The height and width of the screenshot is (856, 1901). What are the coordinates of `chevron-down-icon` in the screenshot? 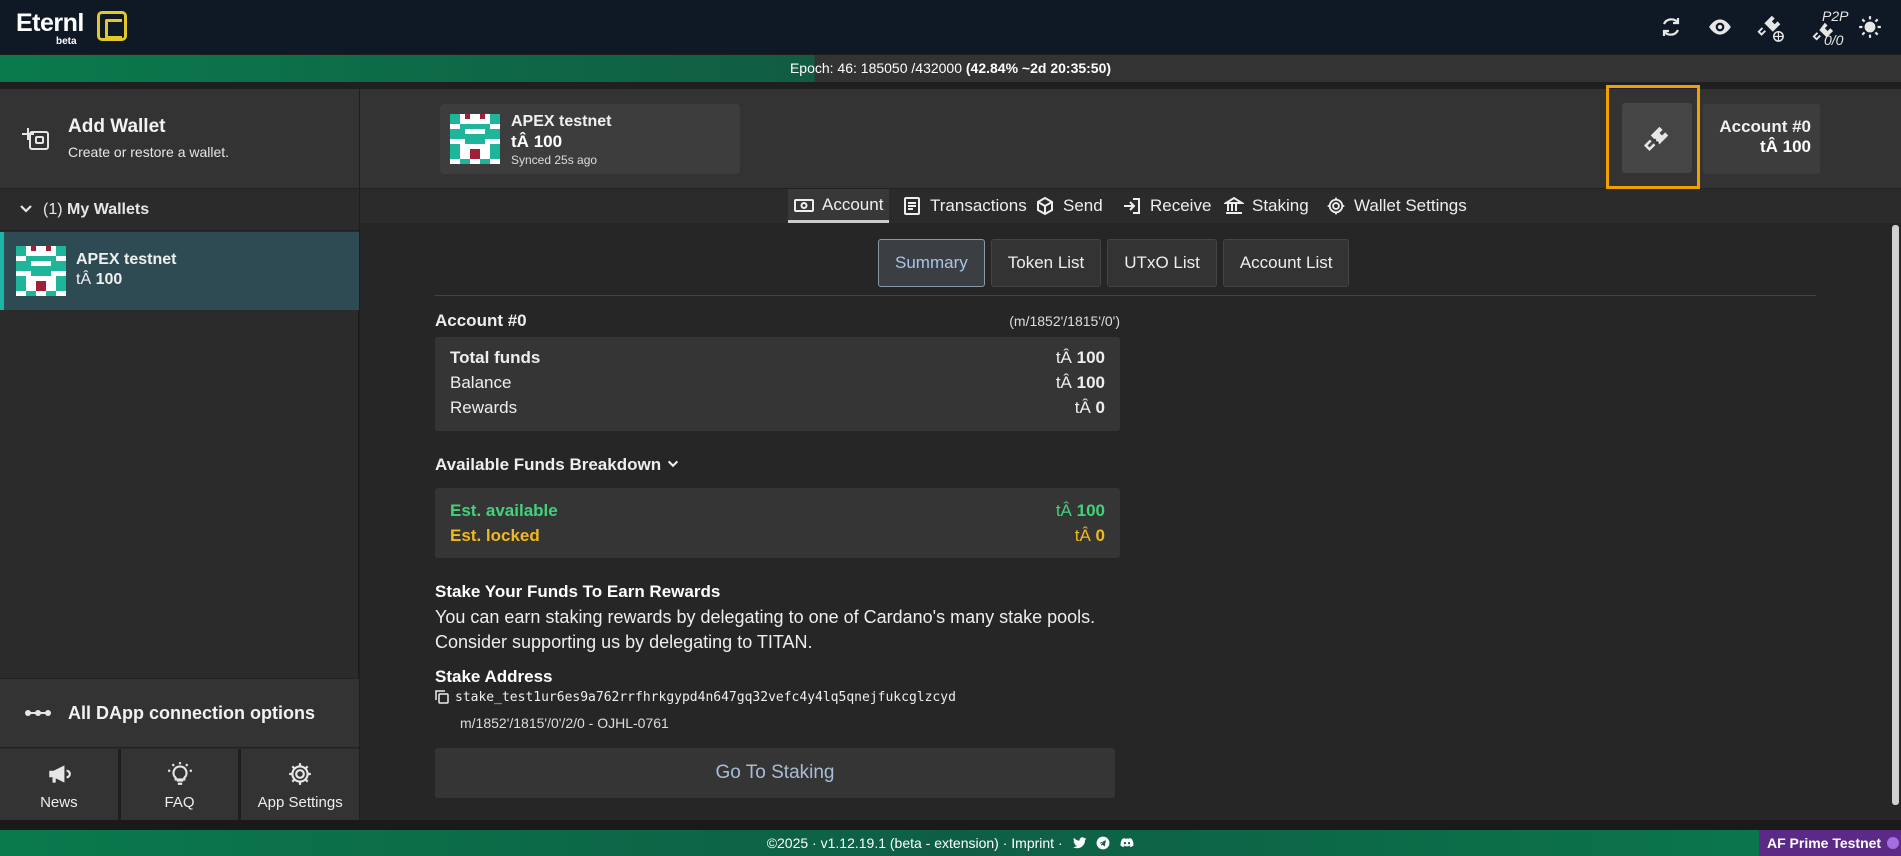 It's located at (672, 464).